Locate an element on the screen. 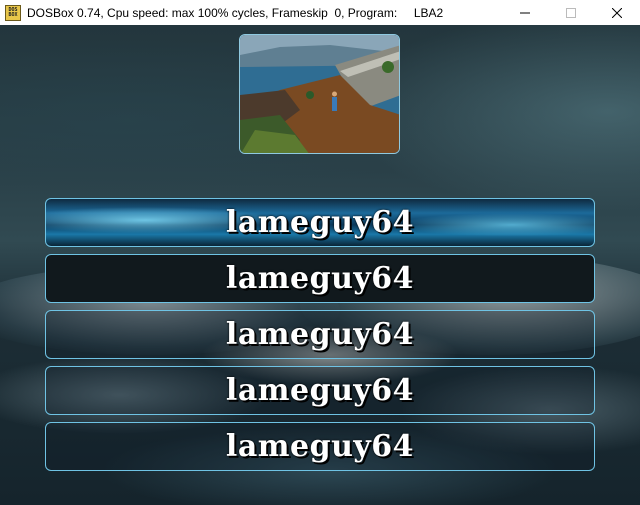 The image size is (640, 505). save-slot-5: lameguy64 is located at coordinates (320, 446).